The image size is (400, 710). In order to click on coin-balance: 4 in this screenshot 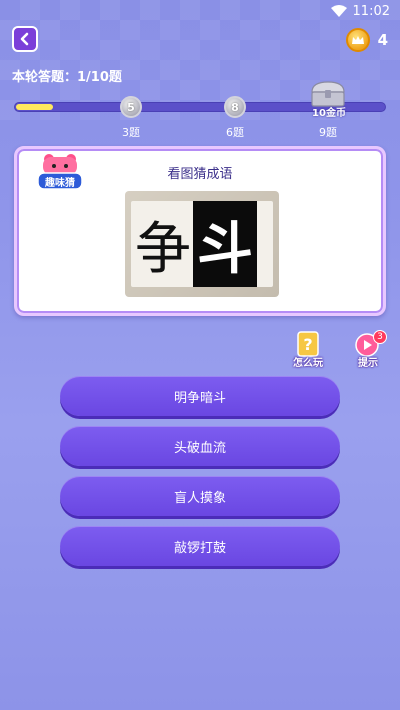, I will do `click(366, 40)`.